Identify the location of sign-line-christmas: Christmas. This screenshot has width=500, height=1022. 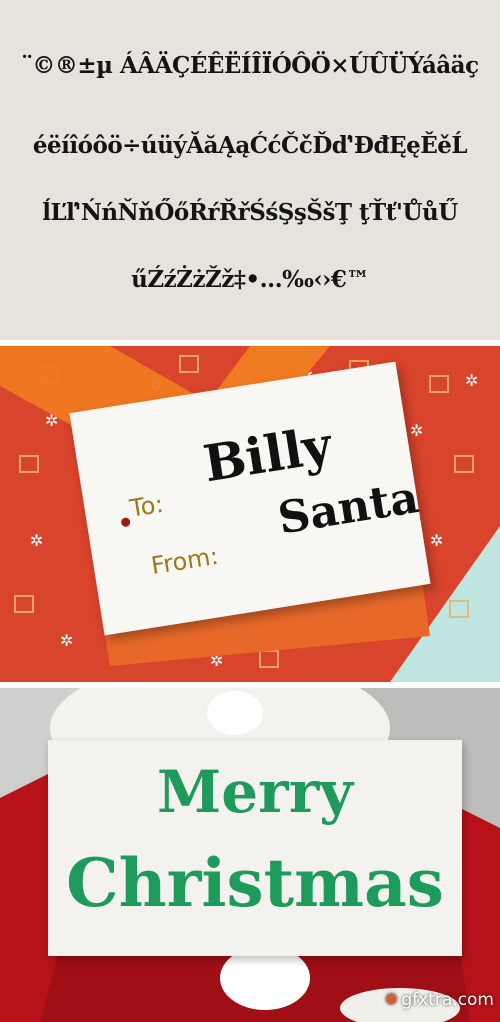
(255, 883).